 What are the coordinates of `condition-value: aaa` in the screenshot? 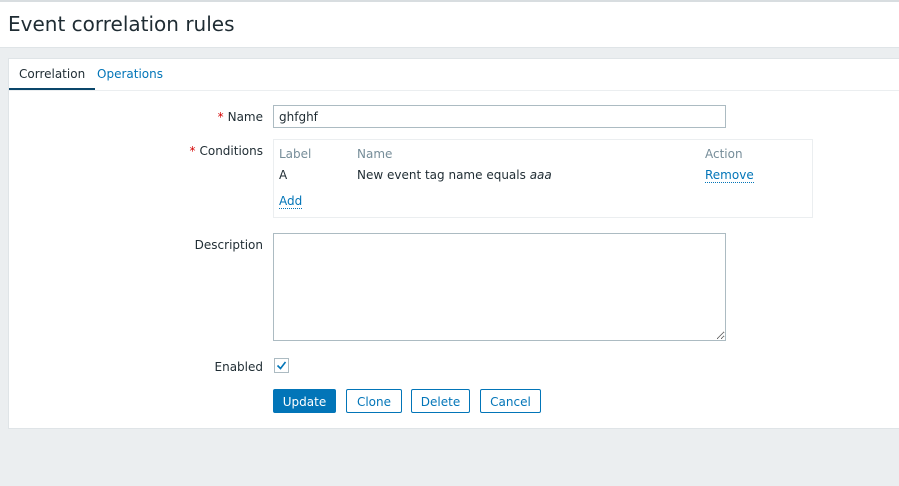 It's located at (540, 175).